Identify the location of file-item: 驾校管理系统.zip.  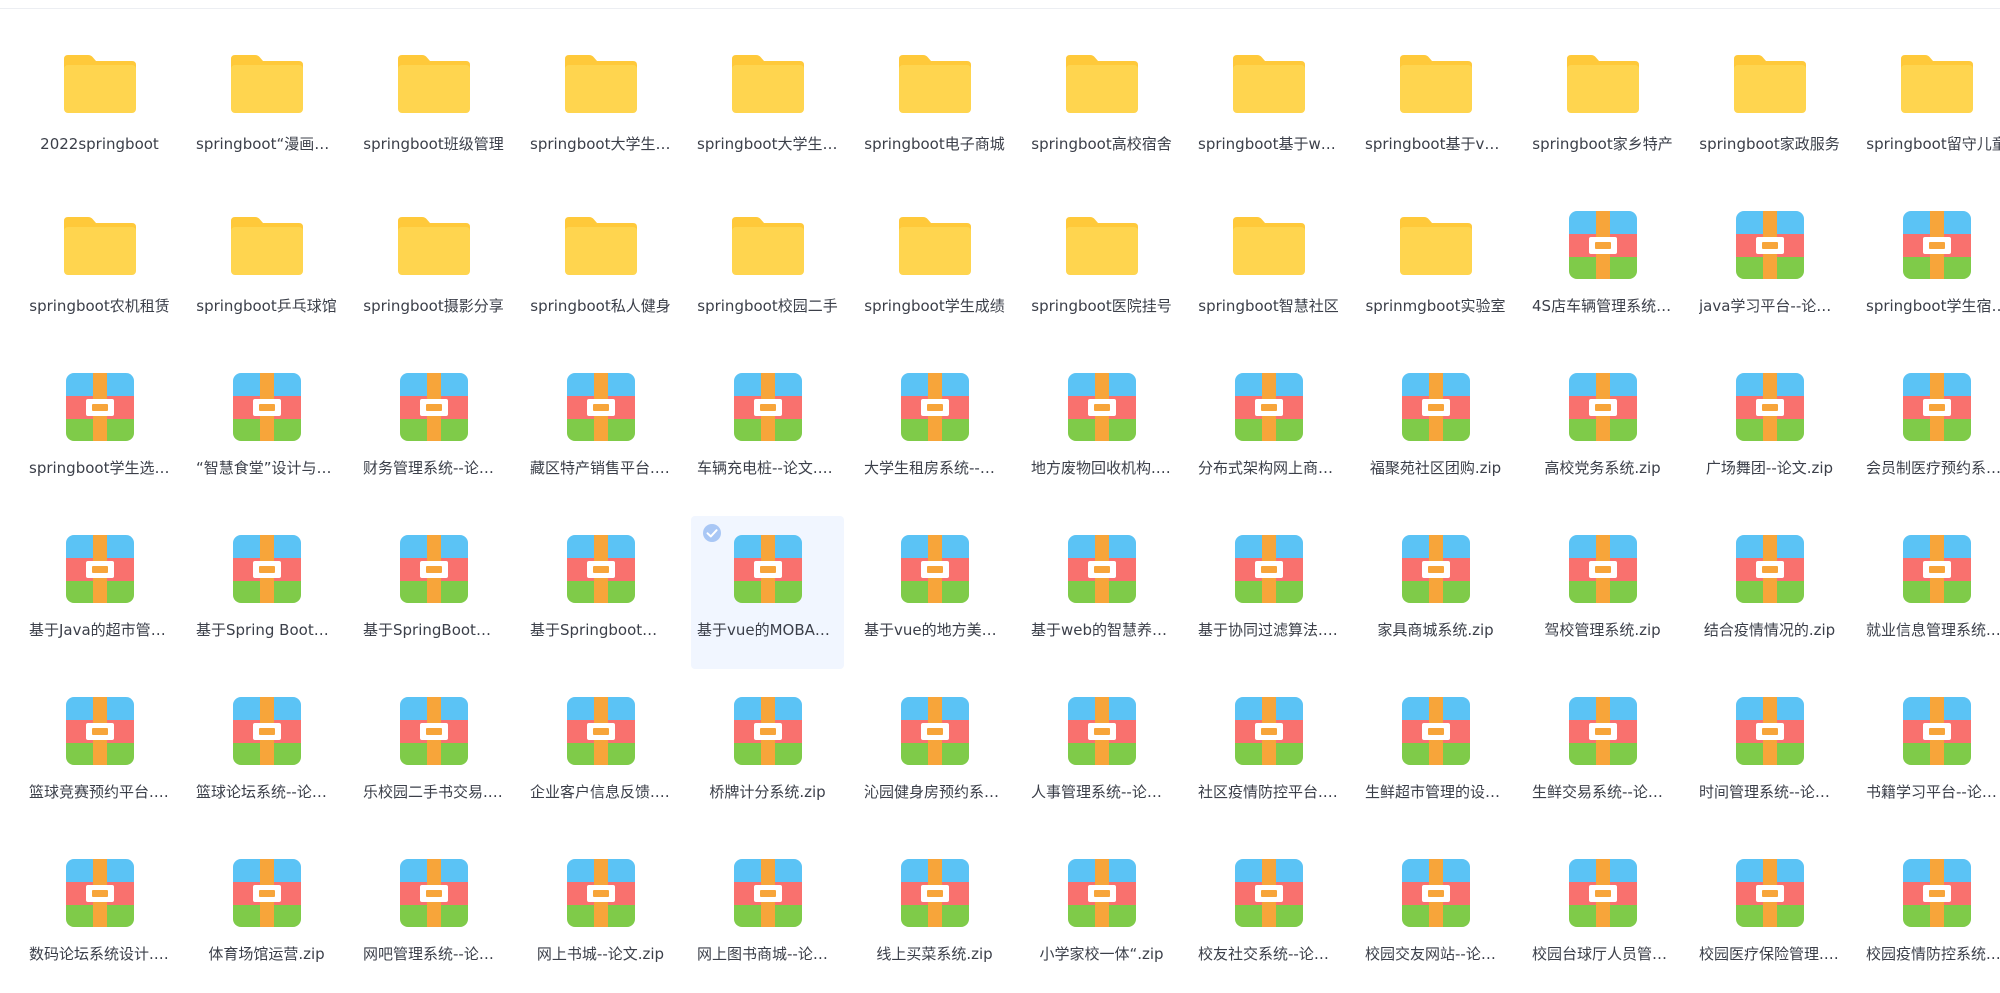
(1602, 592).